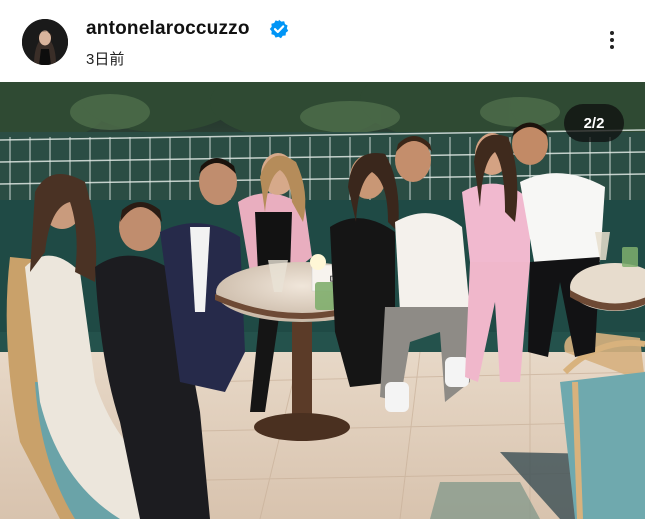  I want to click on more-options-icon, so click(612, 43).